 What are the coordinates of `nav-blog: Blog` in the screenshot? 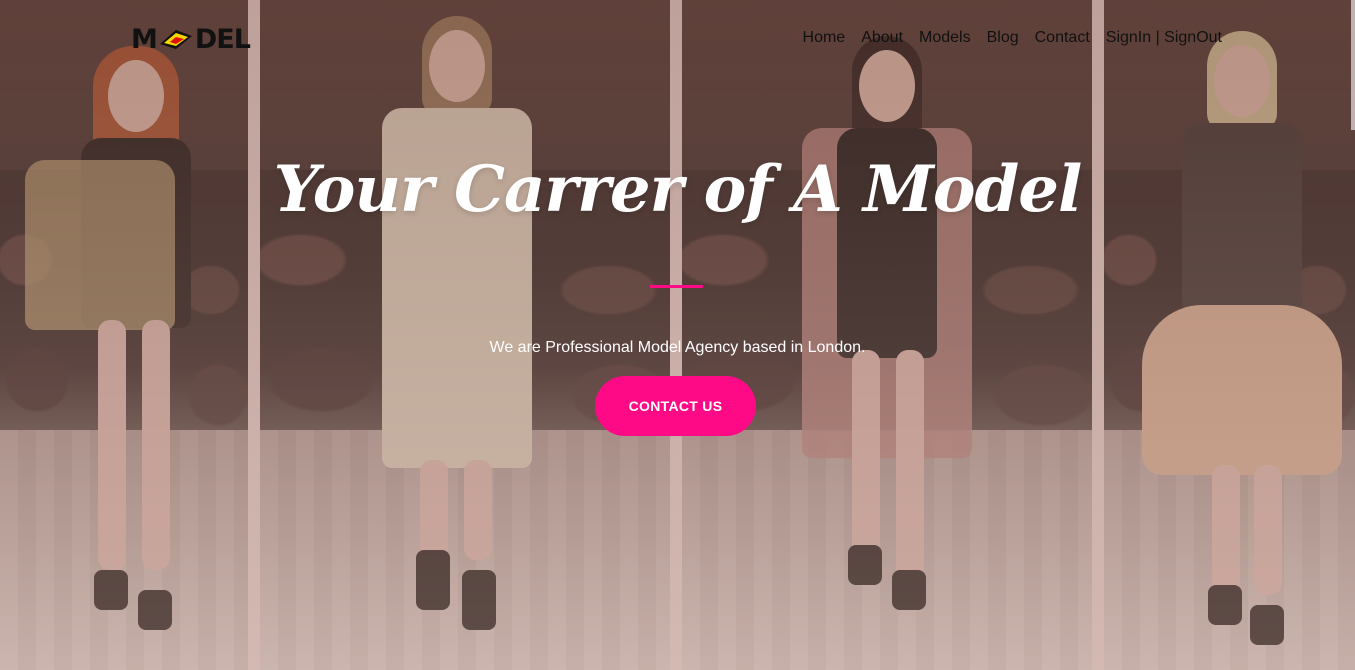 It's located at (1003, 38).